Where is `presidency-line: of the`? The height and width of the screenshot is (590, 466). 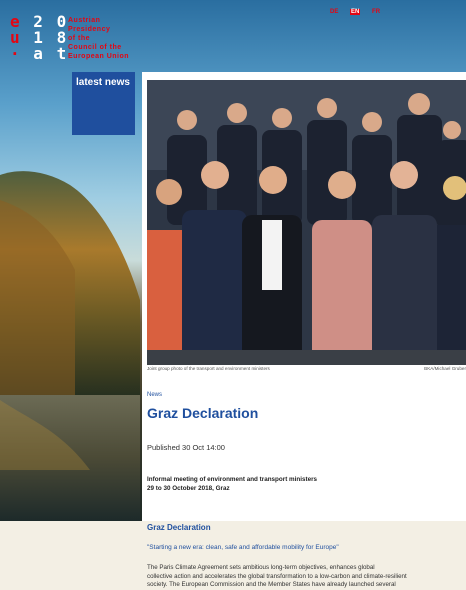 presidency-line: of the is located at coordinates (79, 38).